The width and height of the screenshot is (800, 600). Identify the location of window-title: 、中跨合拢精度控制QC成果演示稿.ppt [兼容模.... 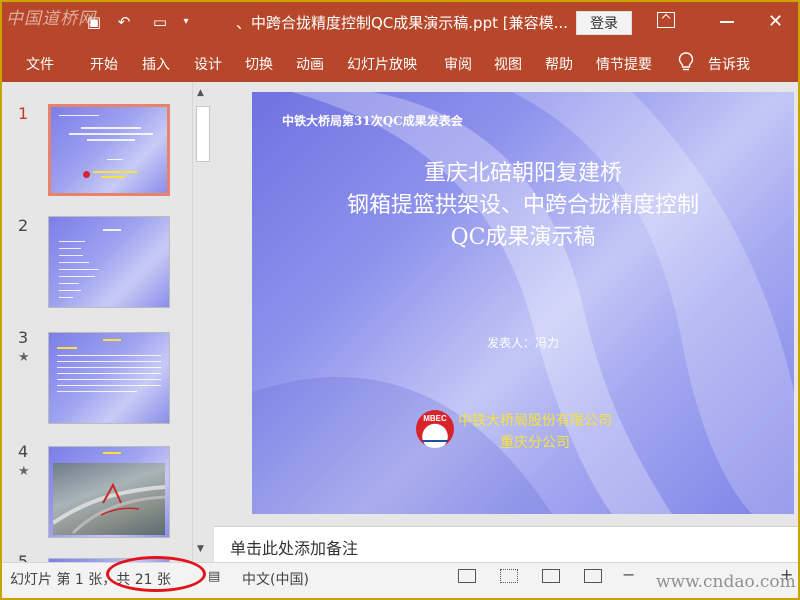
(402, 23).